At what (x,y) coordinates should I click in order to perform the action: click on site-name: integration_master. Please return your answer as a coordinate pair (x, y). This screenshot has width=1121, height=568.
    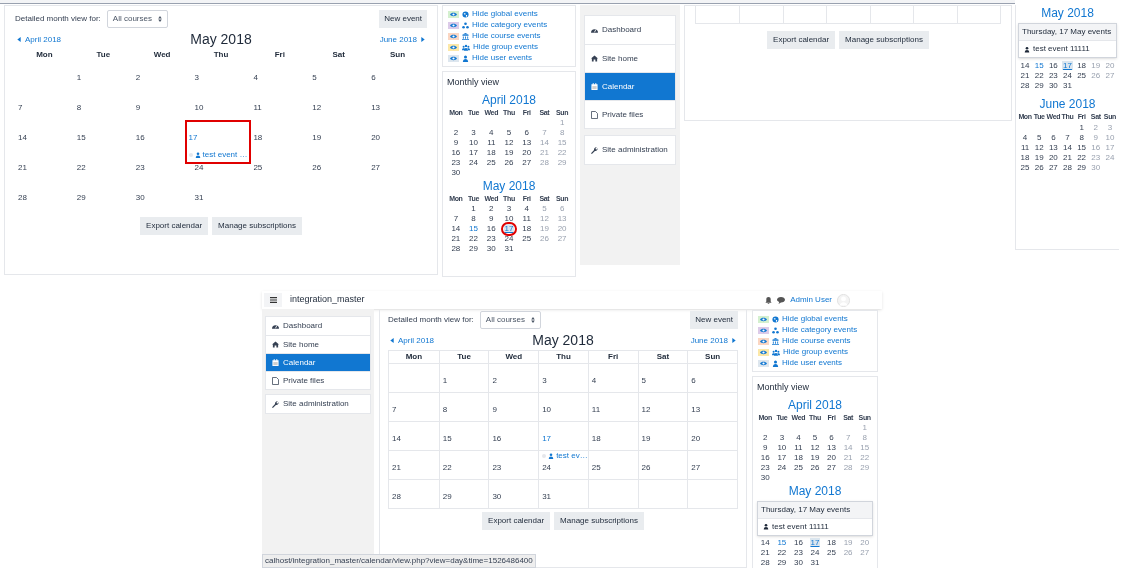
    Looking at the image, I should click on (327, 300).